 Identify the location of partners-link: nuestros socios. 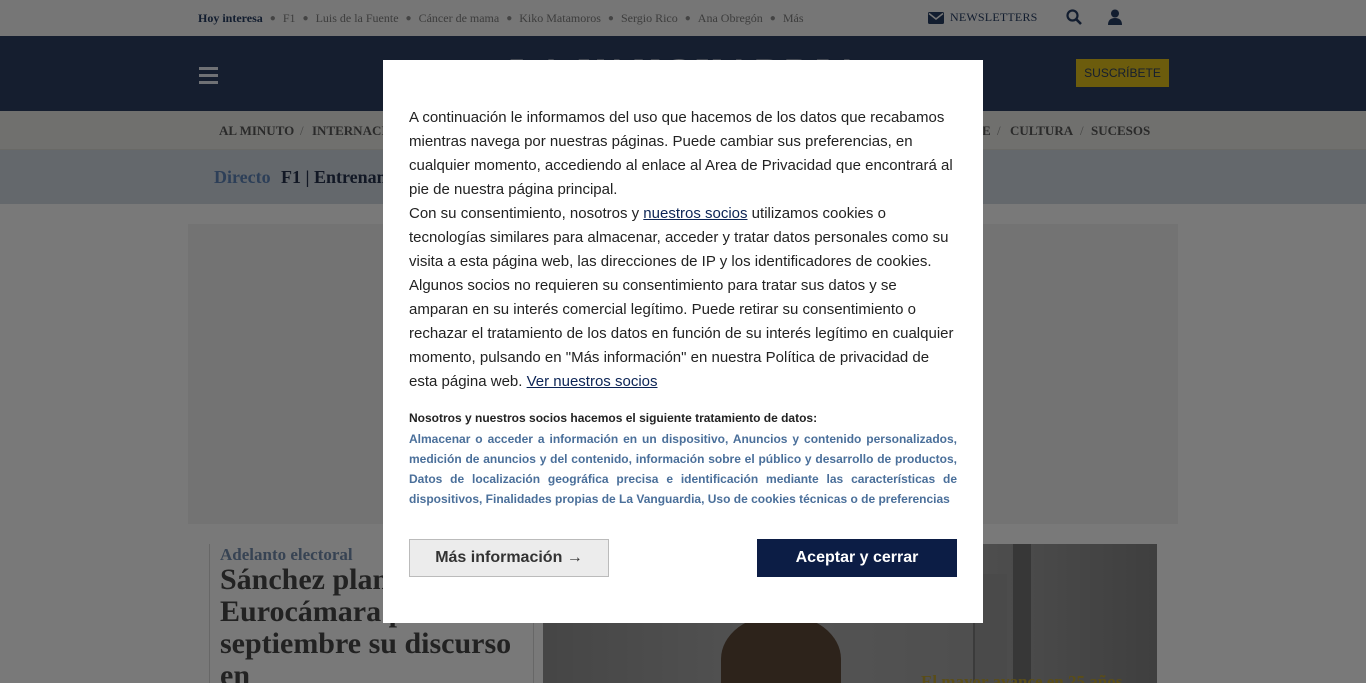
(695, 213).